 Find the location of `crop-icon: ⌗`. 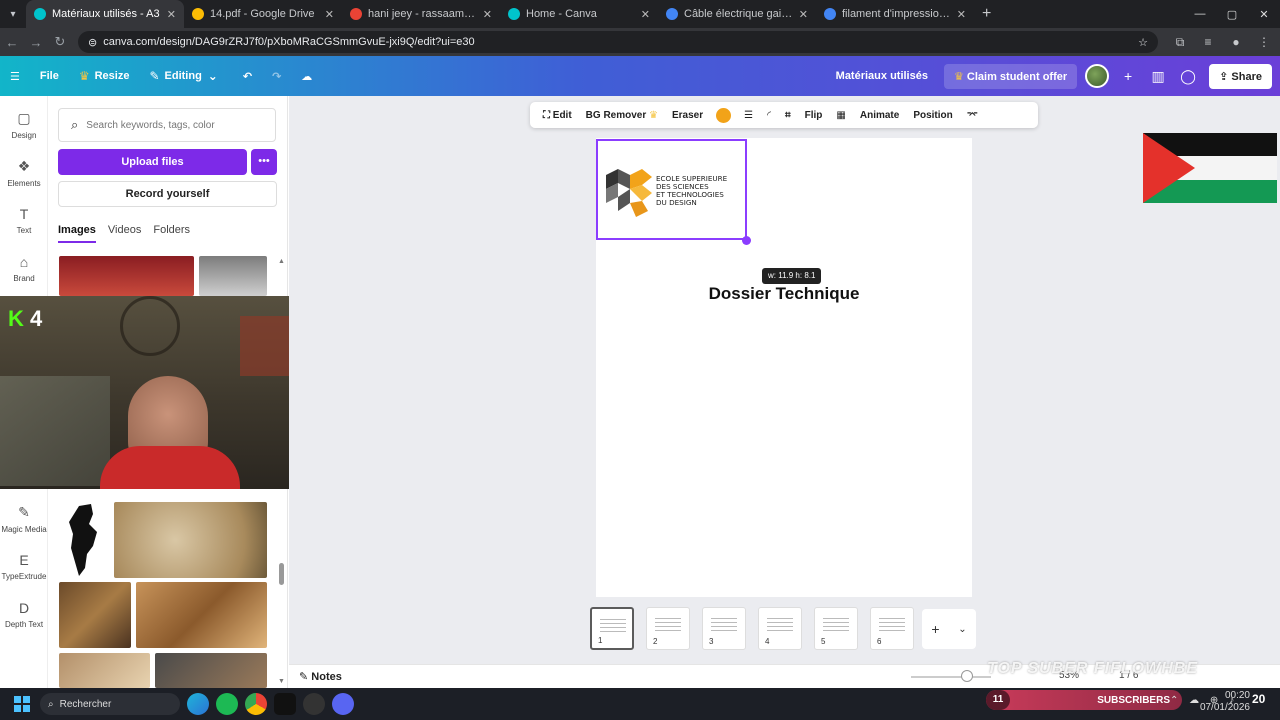

crop-icon: ⌗ is located at coordinates (788, 115).